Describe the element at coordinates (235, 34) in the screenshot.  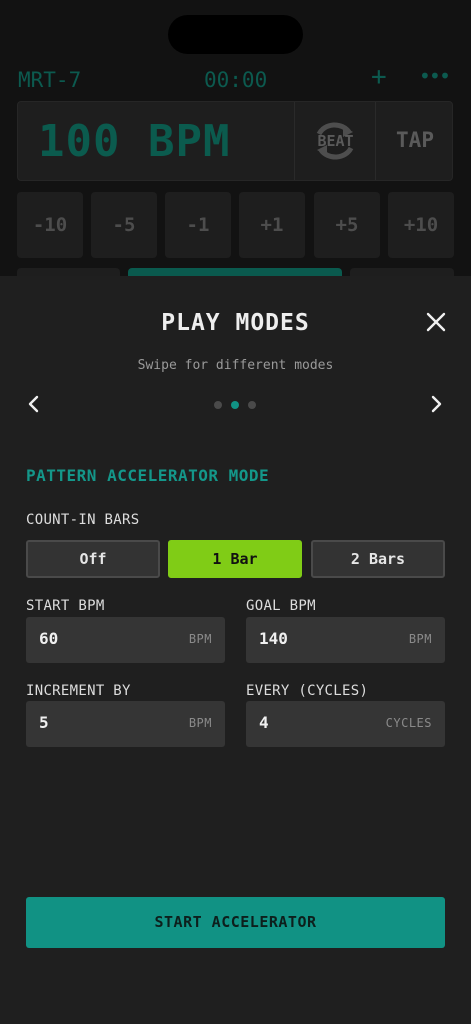
I see `device-notch` at that location.